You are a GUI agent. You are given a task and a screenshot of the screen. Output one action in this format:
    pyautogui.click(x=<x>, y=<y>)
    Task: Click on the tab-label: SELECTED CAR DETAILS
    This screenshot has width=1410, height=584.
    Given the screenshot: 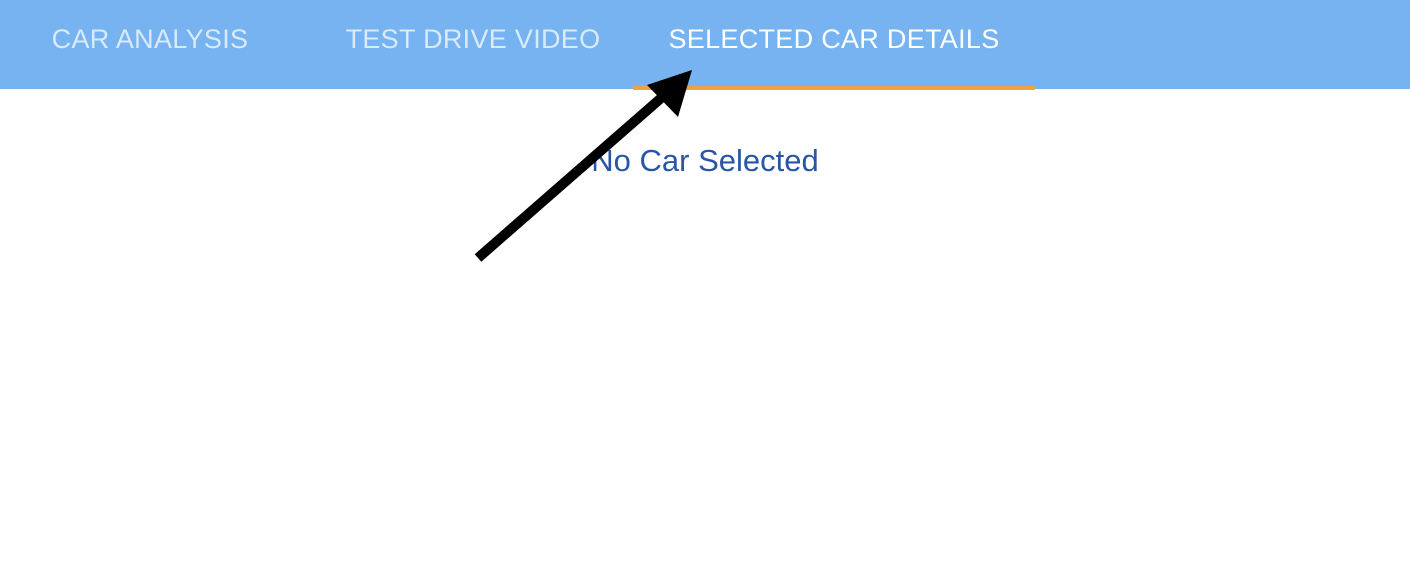 What is the action you would take?
    pyautogui.click(x=834, y=39)
    